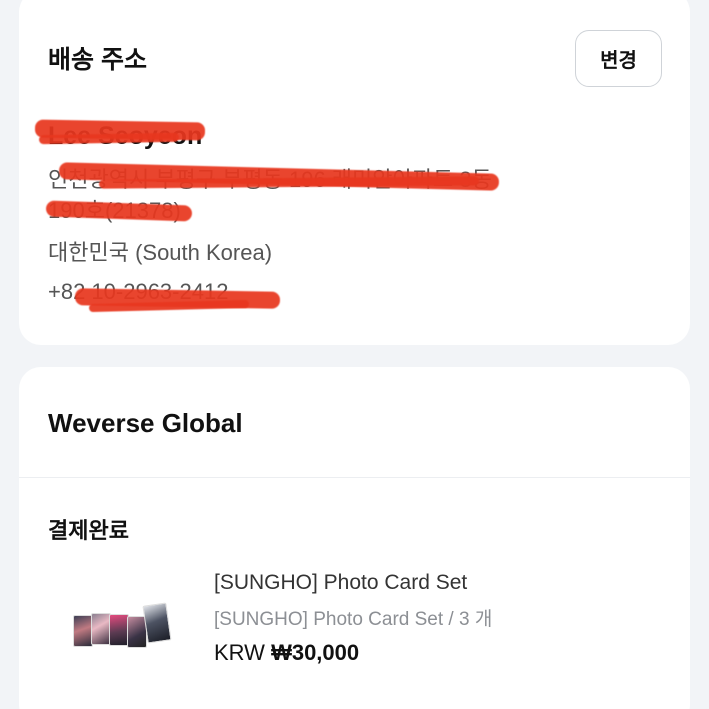 This screenshot has width=709, height=709. What do you see at coordinates (353, 619) in the screenshot?
I see `product-option: [SUNGHO] Photo Card Set / 3 개` at bounding box center [353, 619].